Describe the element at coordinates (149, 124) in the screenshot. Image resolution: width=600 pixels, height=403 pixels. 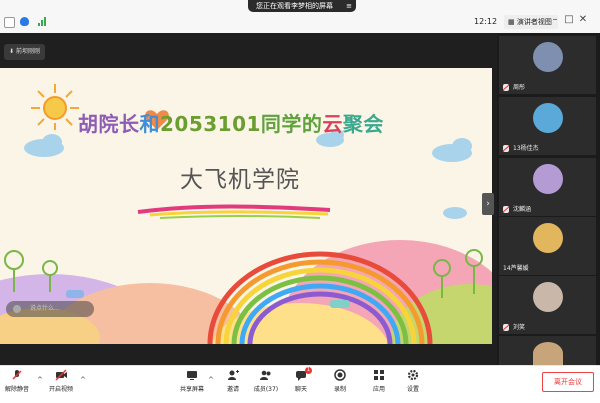
I see `title-part: 和` at that location.